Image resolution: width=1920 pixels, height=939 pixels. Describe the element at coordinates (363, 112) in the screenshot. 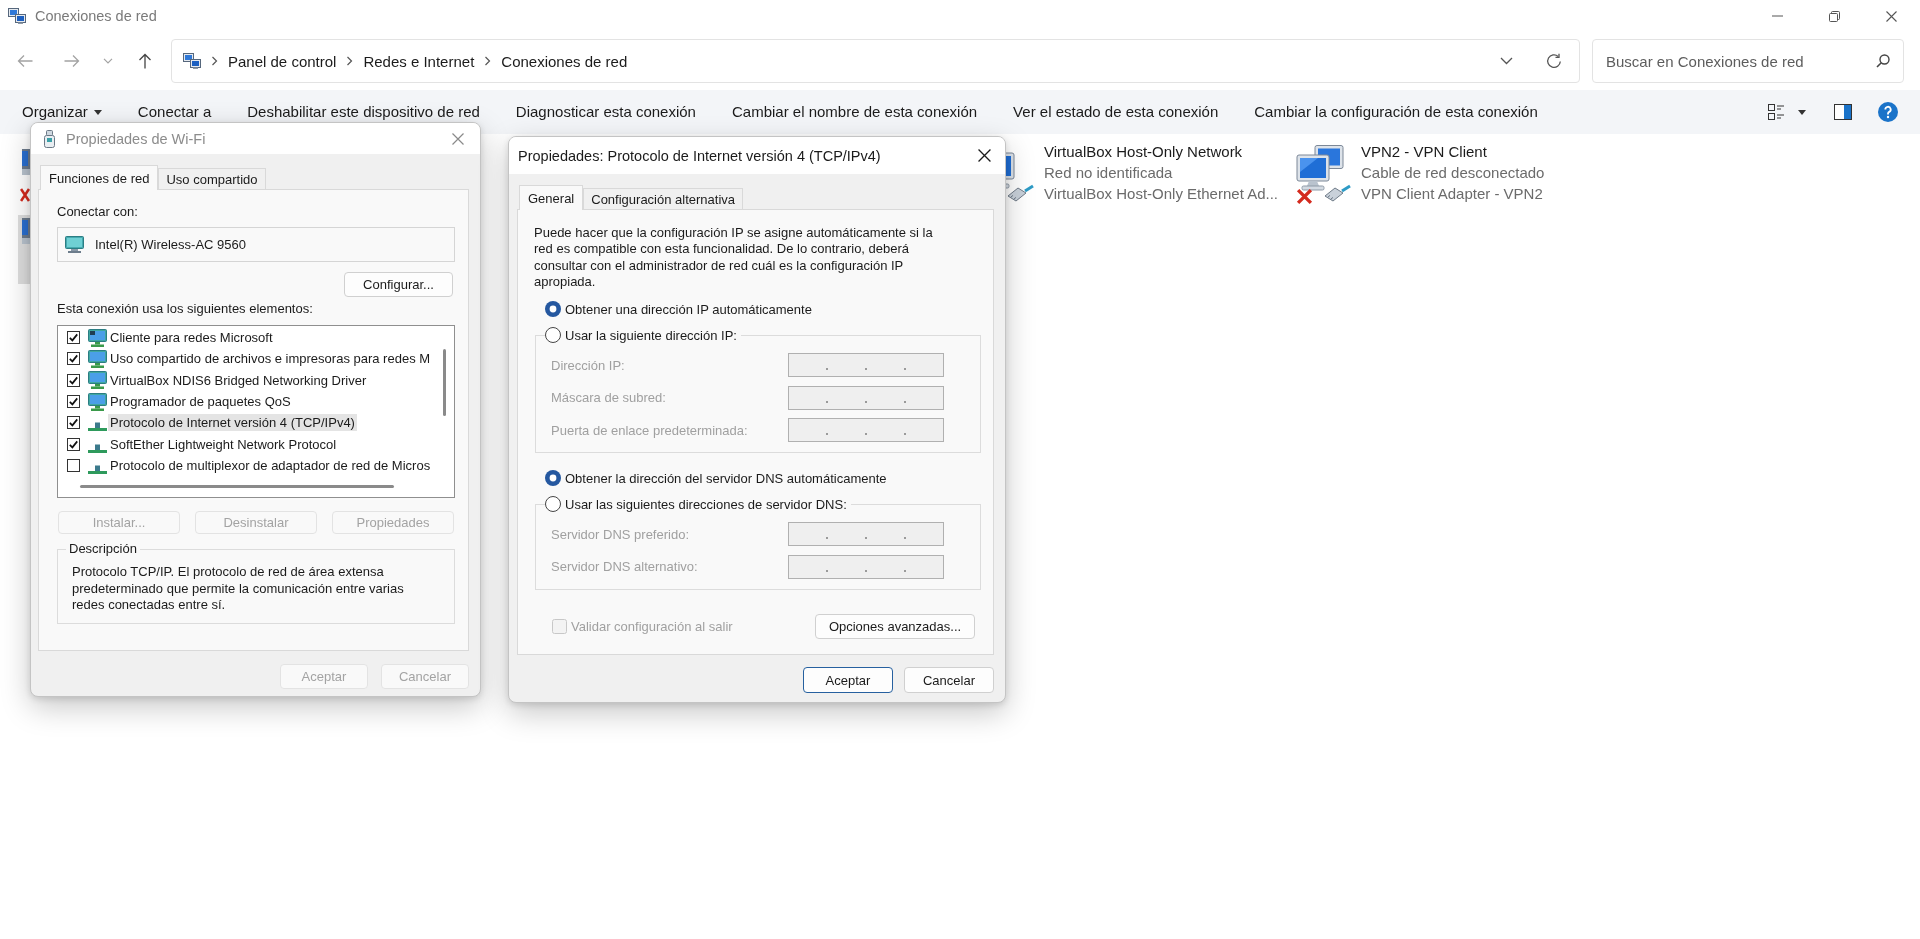

I see `toolbar-button: Deshabilitar este dispositivo de red` at that location.